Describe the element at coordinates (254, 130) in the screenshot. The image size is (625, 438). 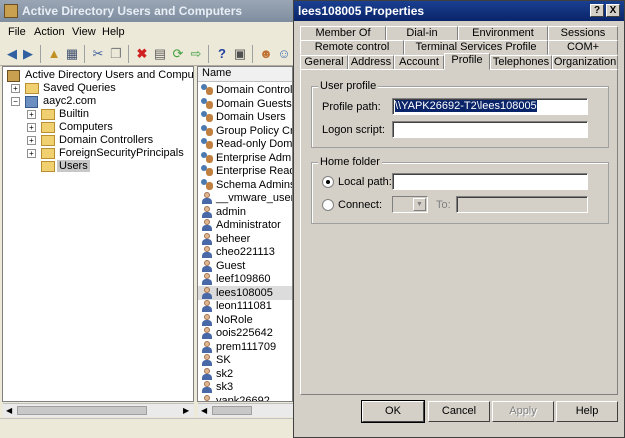
I see `list-item-label: Group Policy Creato` at that location.